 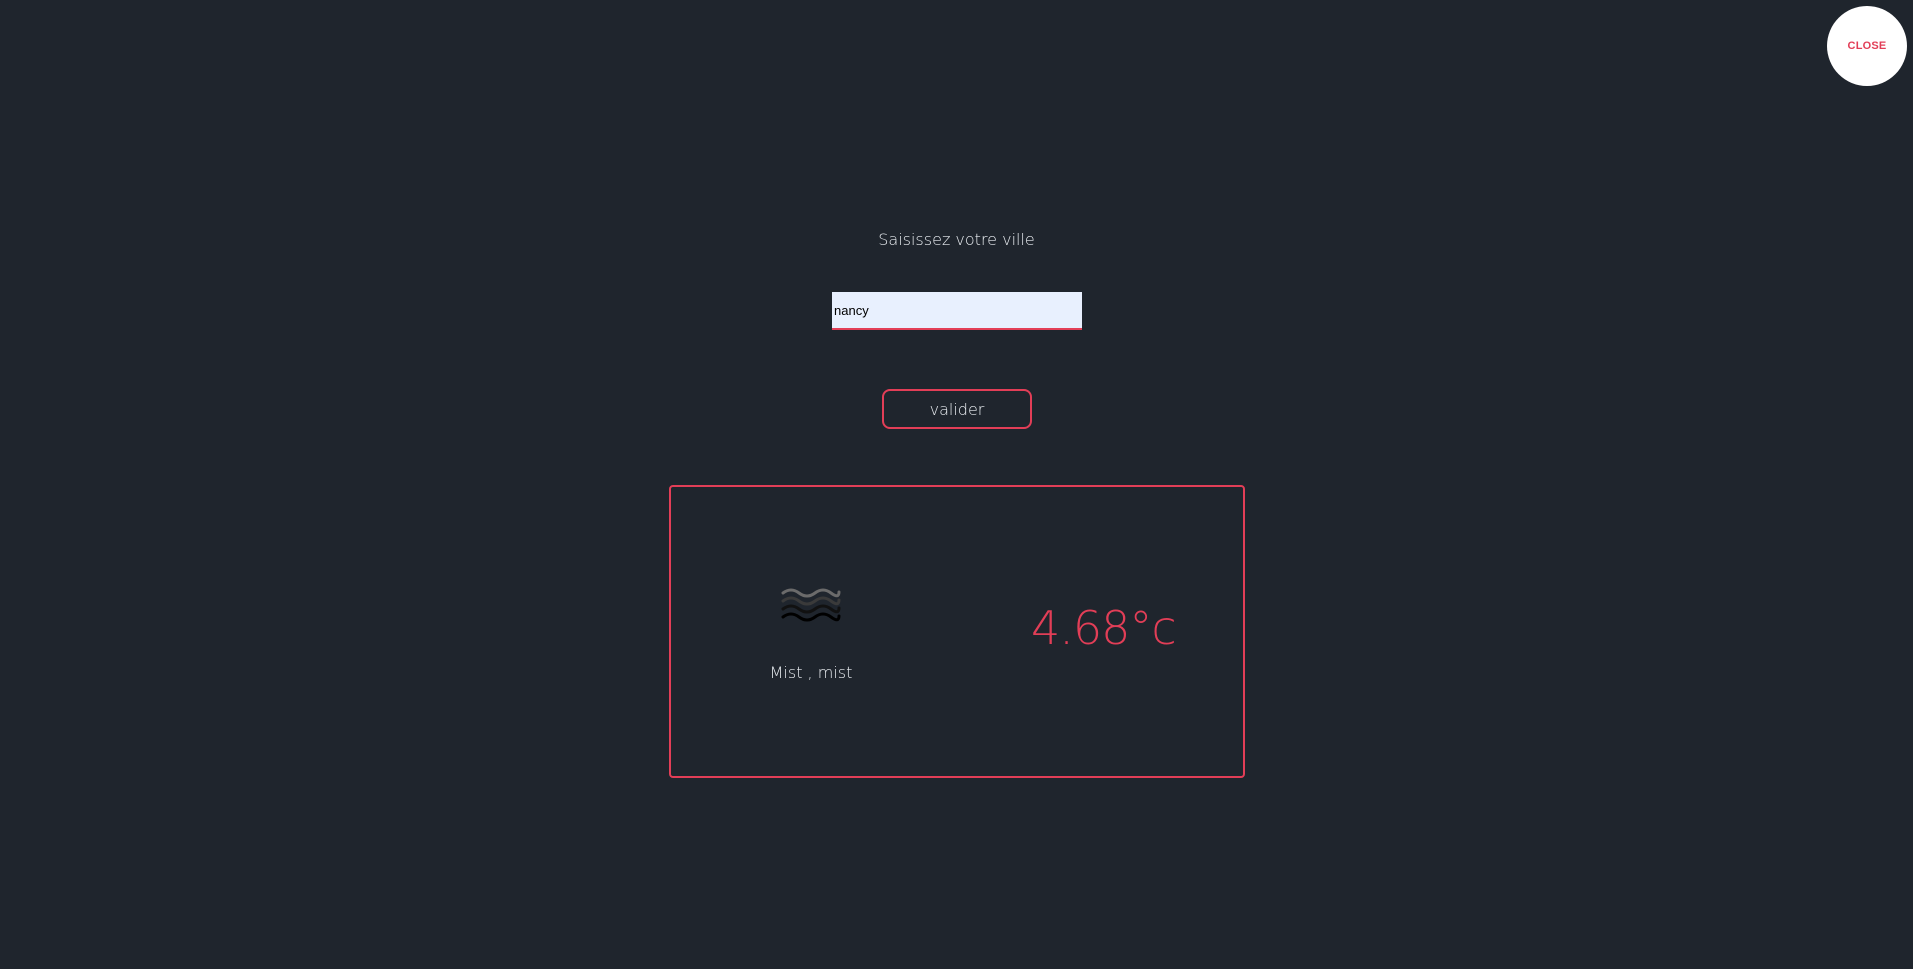 What do you see at coordinates (1867, 46) in the screenshot?
I see `close-button: CLOSE` at bounding box center [1867, 46].